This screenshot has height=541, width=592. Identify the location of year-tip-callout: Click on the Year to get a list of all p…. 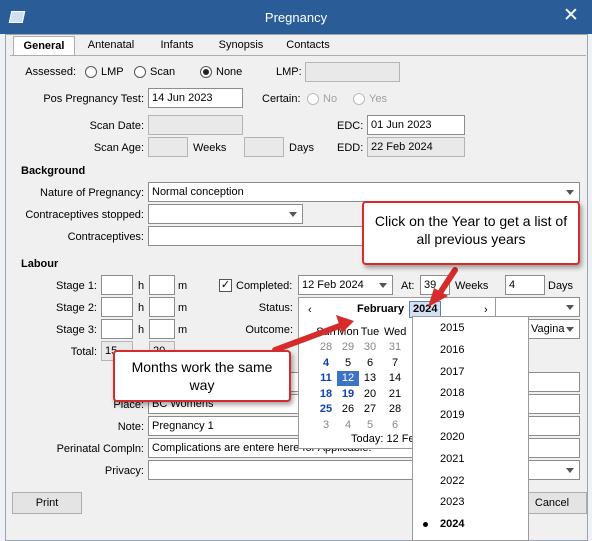
(471, 233).